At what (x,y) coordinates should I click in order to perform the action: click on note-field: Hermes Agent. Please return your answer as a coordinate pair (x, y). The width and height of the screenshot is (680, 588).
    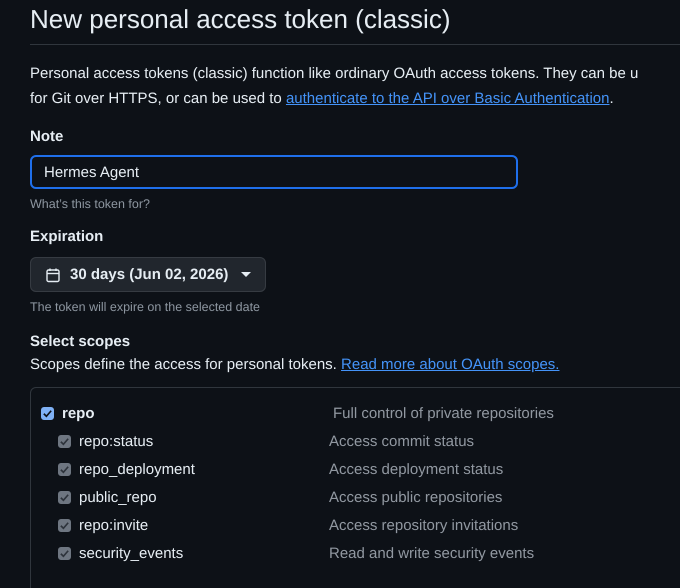
    Looking at the image, I should click on (274, 172).